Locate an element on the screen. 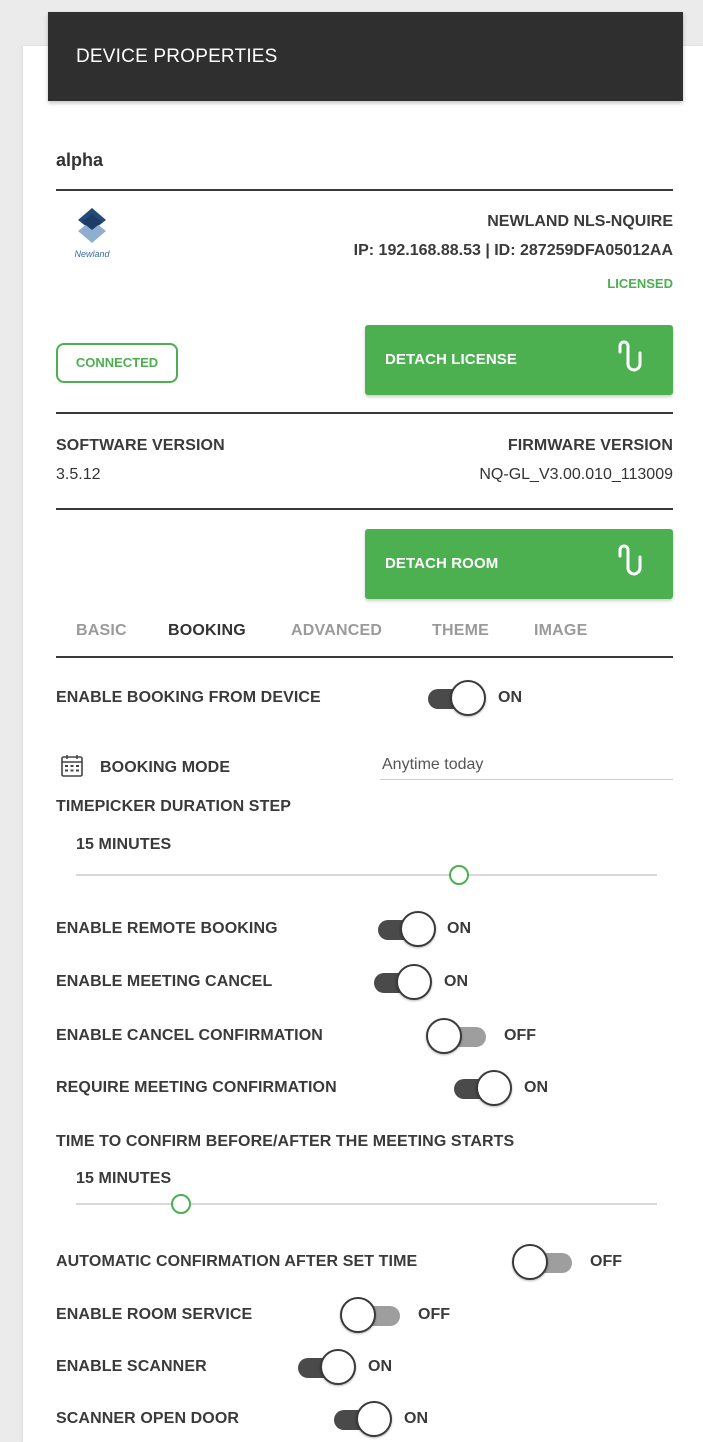 The height and width of the screenshot is (1442, 703). enable-remote-booking-state: ON is located at coordinates (459, 928).